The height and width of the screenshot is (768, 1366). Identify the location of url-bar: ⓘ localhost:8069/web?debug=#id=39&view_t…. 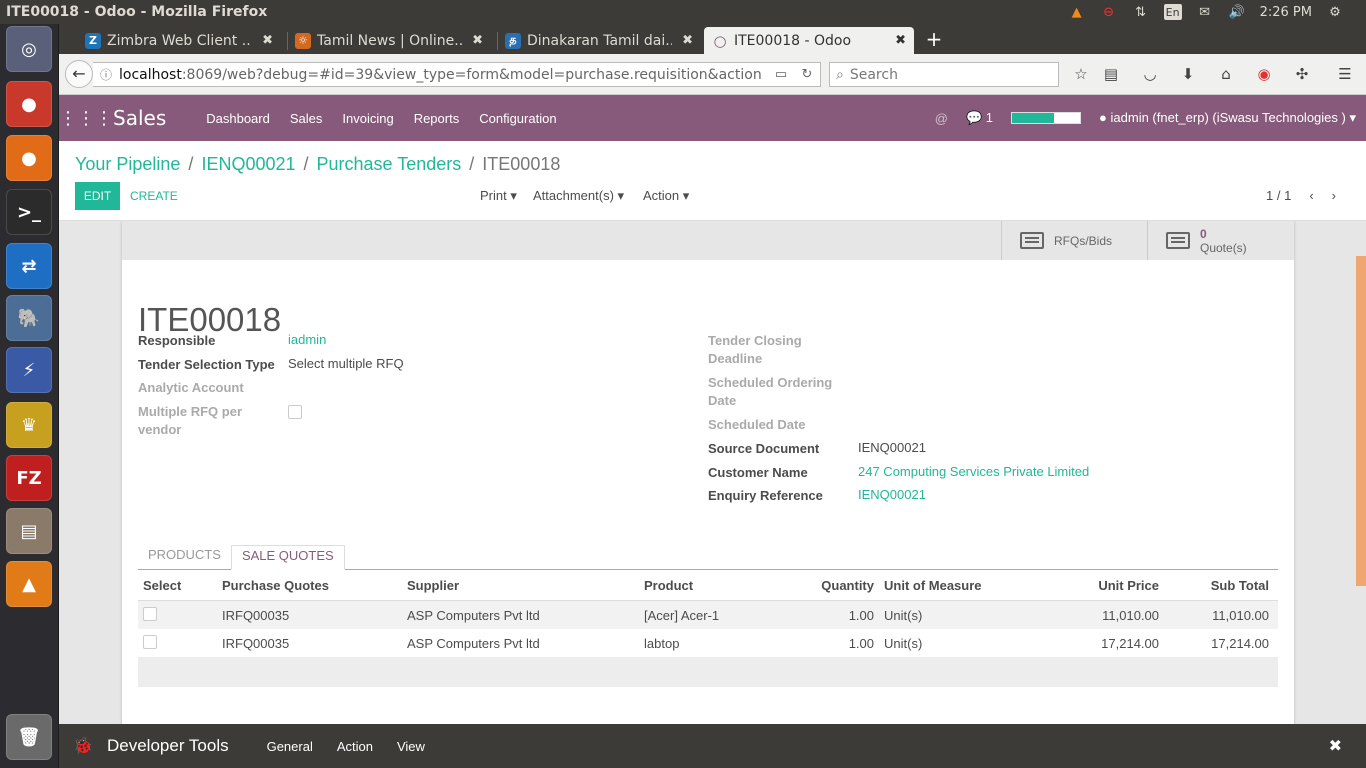
(457, 74).